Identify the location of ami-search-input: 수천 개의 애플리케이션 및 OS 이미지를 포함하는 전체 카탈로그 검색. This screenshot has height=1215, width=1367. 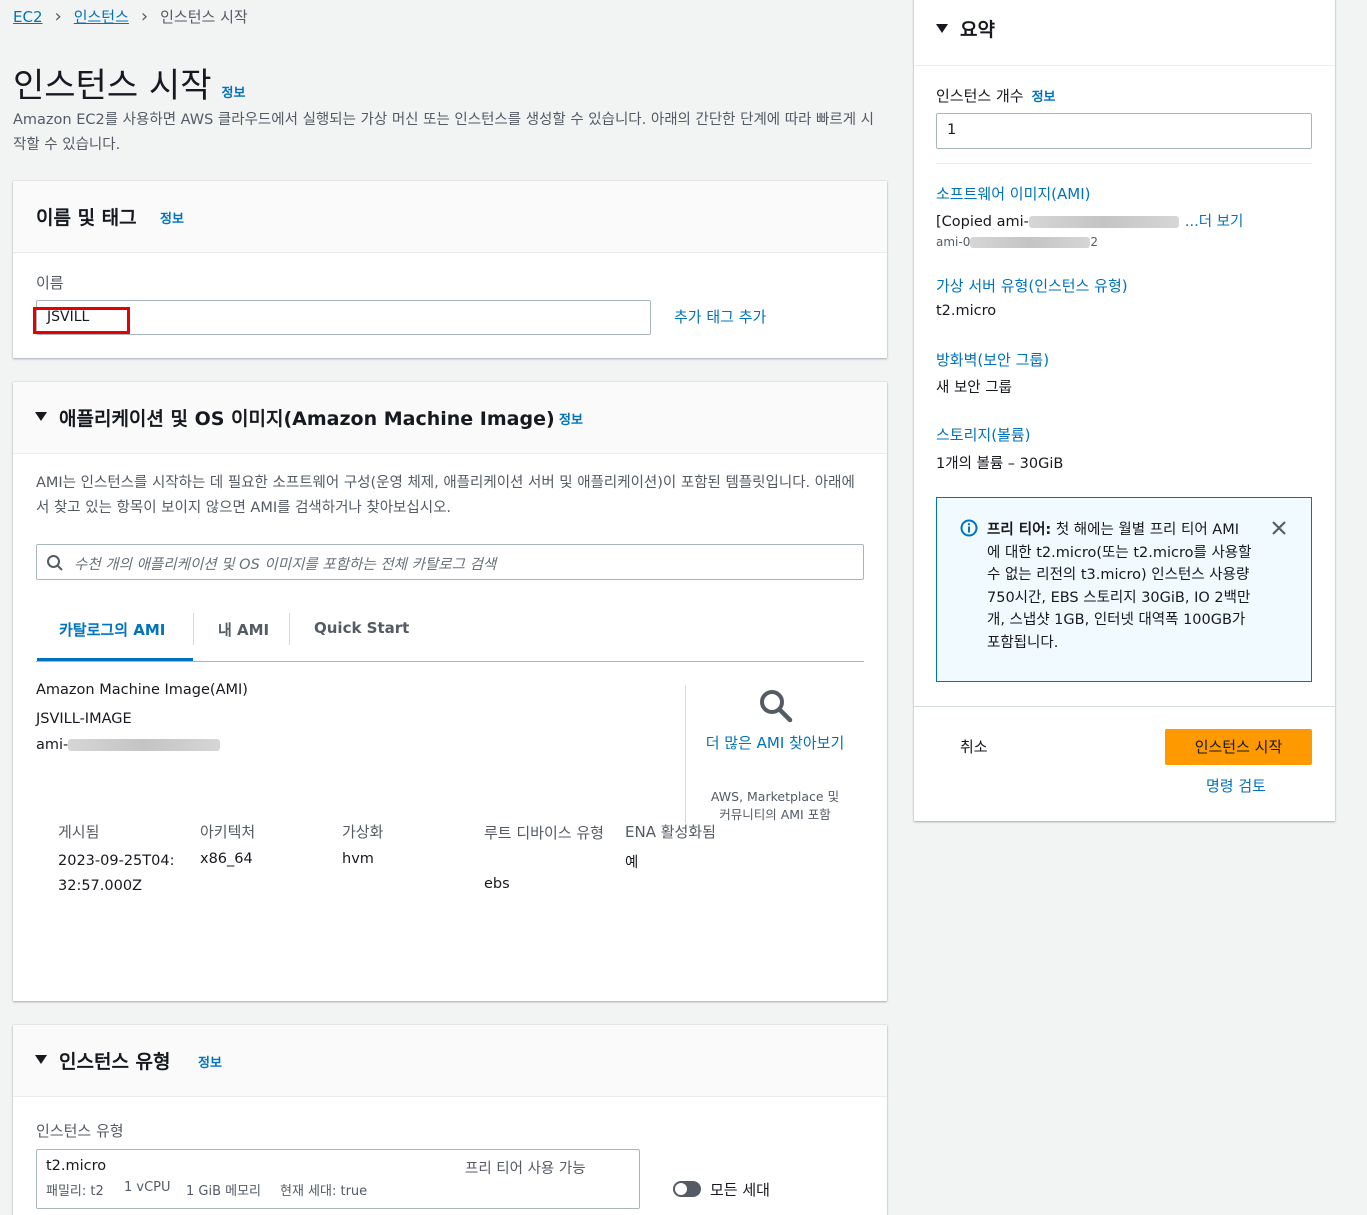
(450, 562).